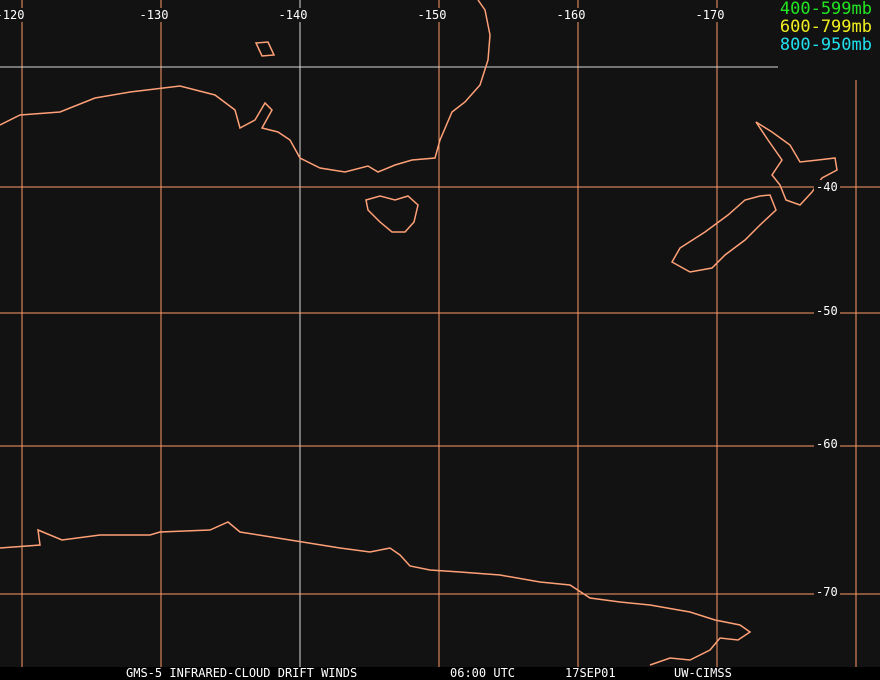 The height and width of the screenshot is (680, 880). I want to click on latitude-label: -50, so click(827, 311).